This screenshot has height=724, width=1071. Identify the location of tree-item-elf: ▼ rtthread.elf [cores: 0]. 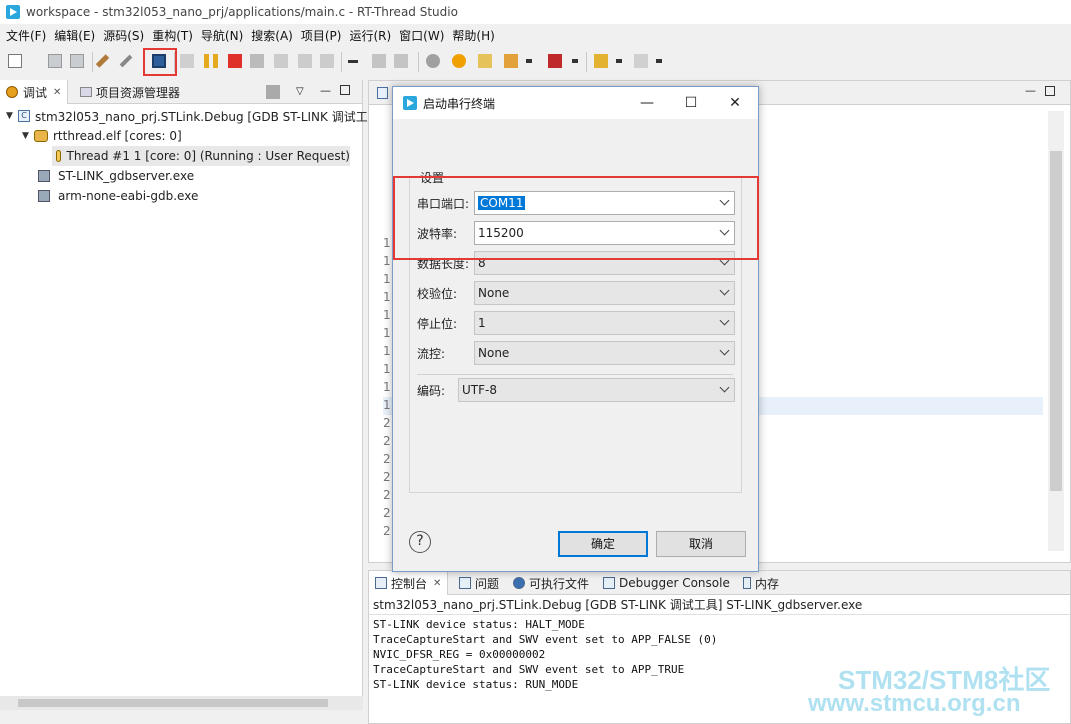
(102, 136).